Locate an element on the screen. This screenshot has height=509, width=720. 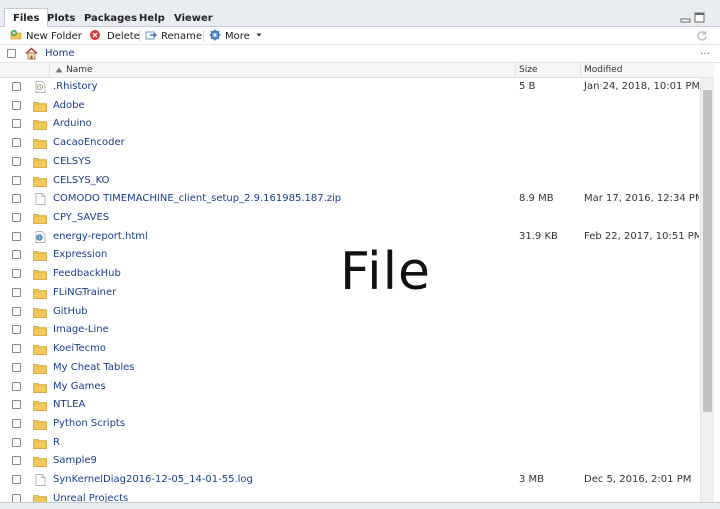
table-row: CPY_SAVES is located at coordinates (349, 218).